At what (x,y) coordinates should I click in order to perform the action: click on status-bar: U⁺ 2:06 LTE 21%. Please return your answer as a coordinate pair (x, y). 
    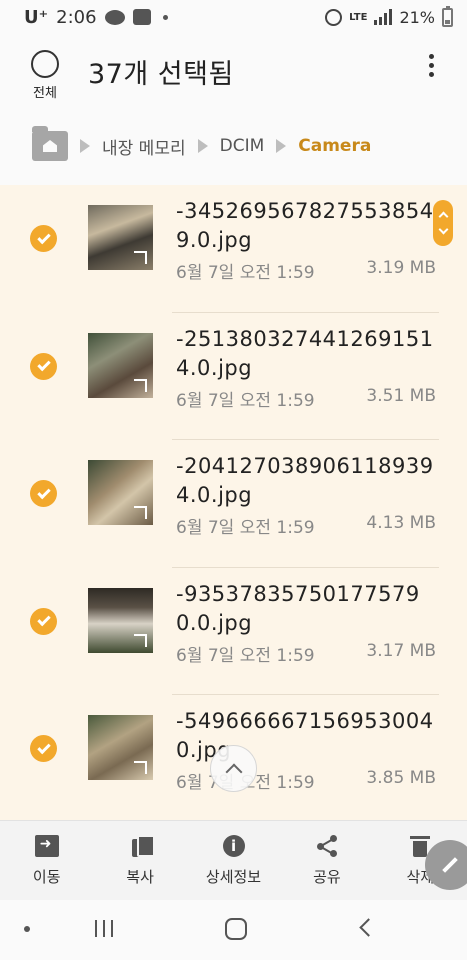
    Looking at the image, I should click on (233, 17).